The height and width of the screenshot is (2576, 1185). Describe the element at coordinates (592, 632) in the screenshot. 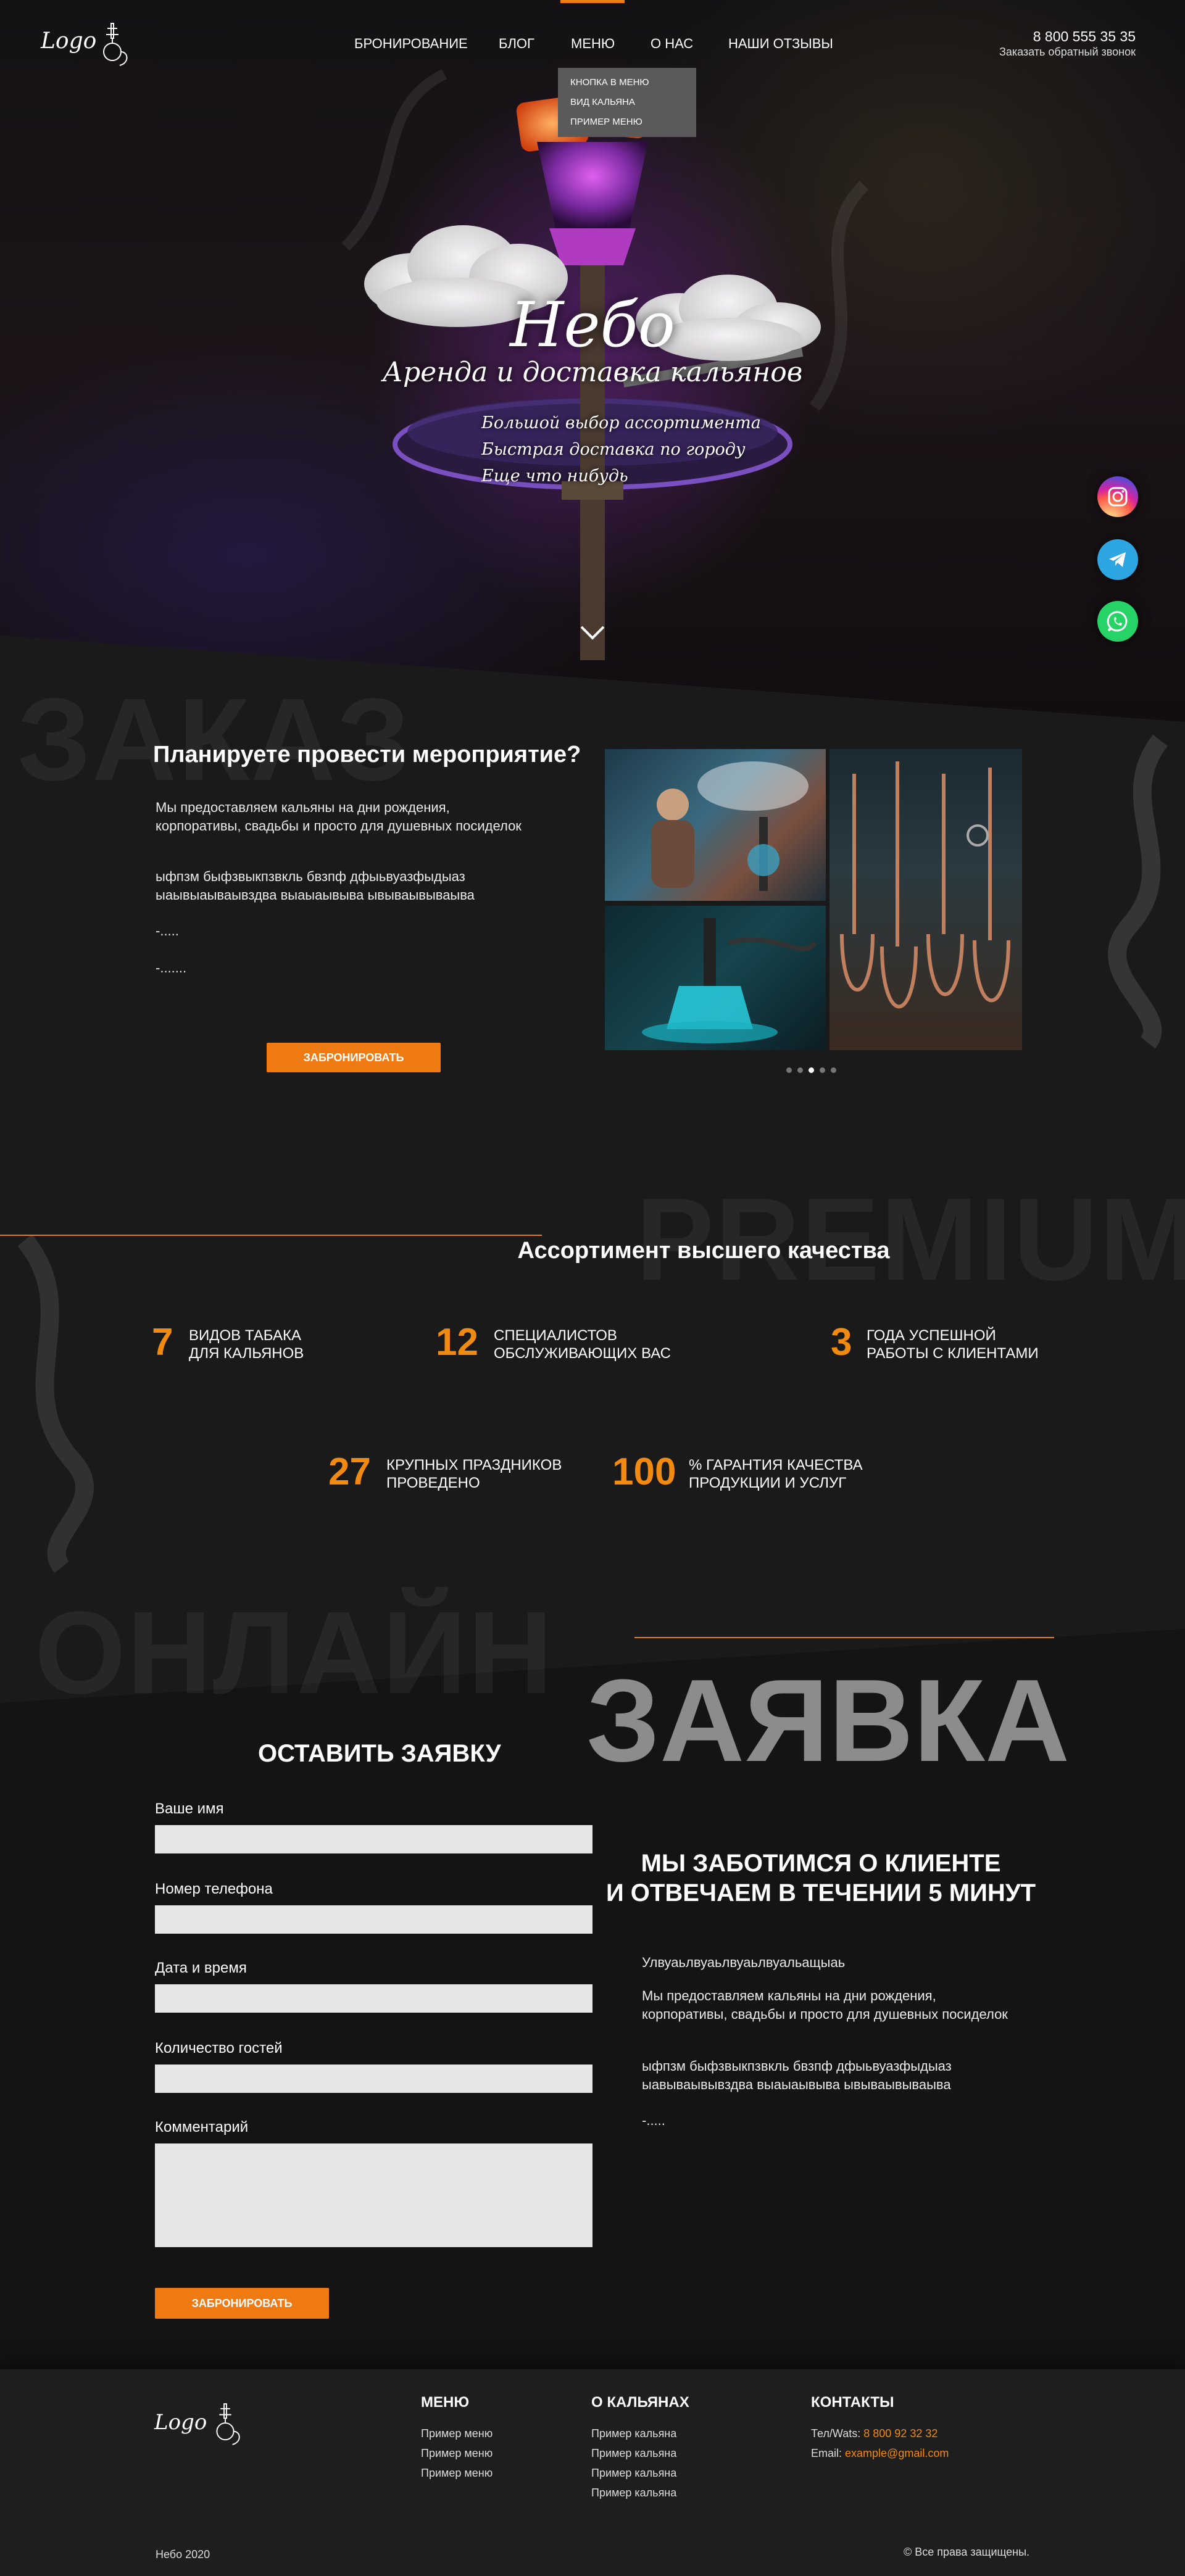

I see `chevron-down-icon` at that location.